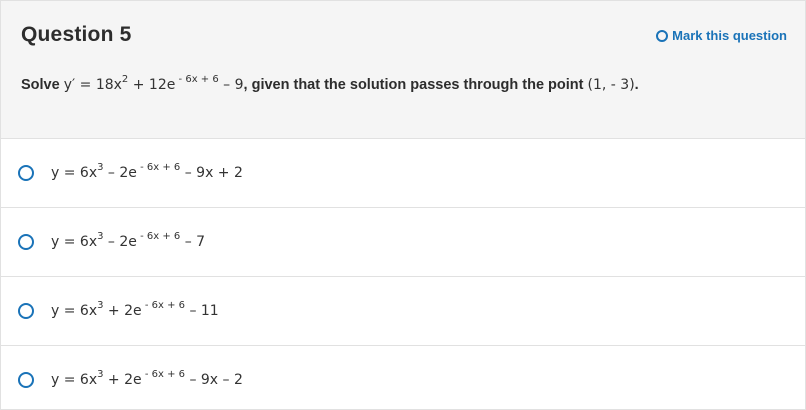  I want to click on mark-question-button: Mark this question, so click(721, 35).